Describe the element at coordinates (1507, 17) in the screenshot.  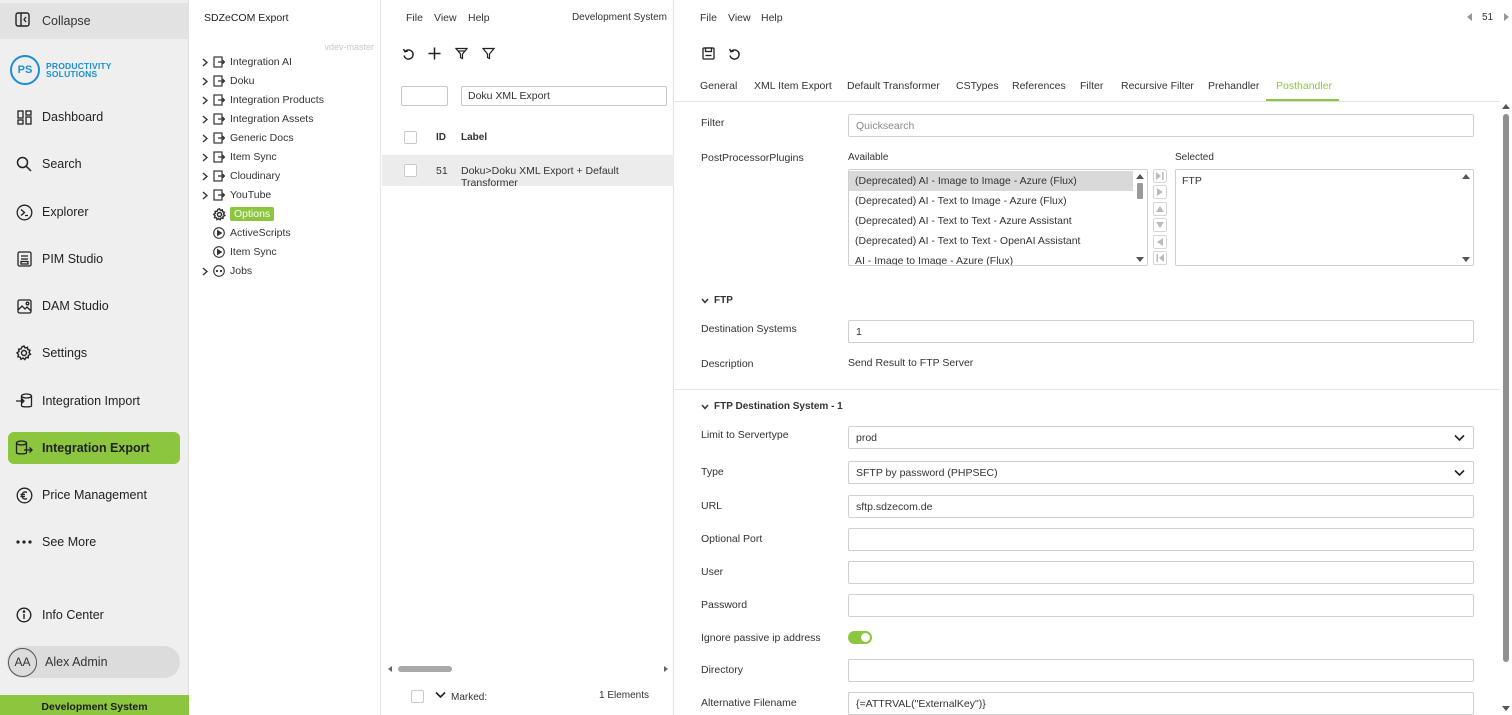
I see `next-record-icon` at that location.